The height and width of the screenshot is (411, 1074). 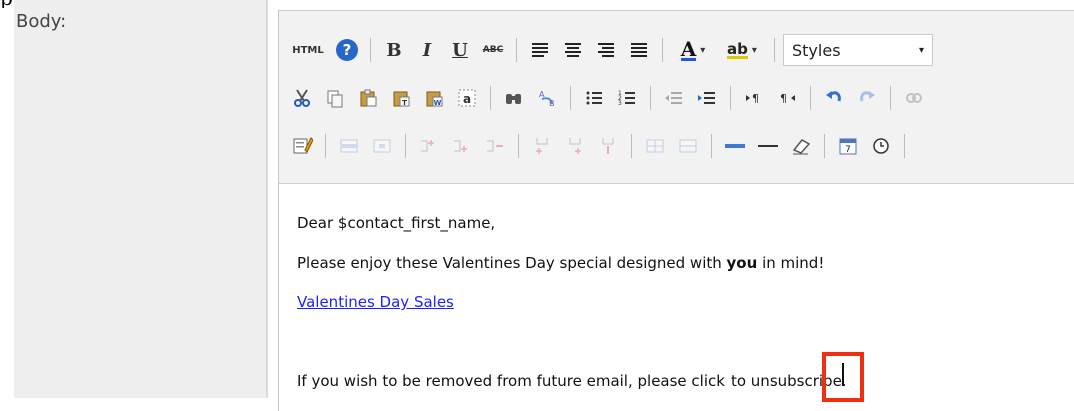 What do you see at coordinates (540, 50) in the screenshot?
I see `align-left-icon` at bounding box center [540, 50].